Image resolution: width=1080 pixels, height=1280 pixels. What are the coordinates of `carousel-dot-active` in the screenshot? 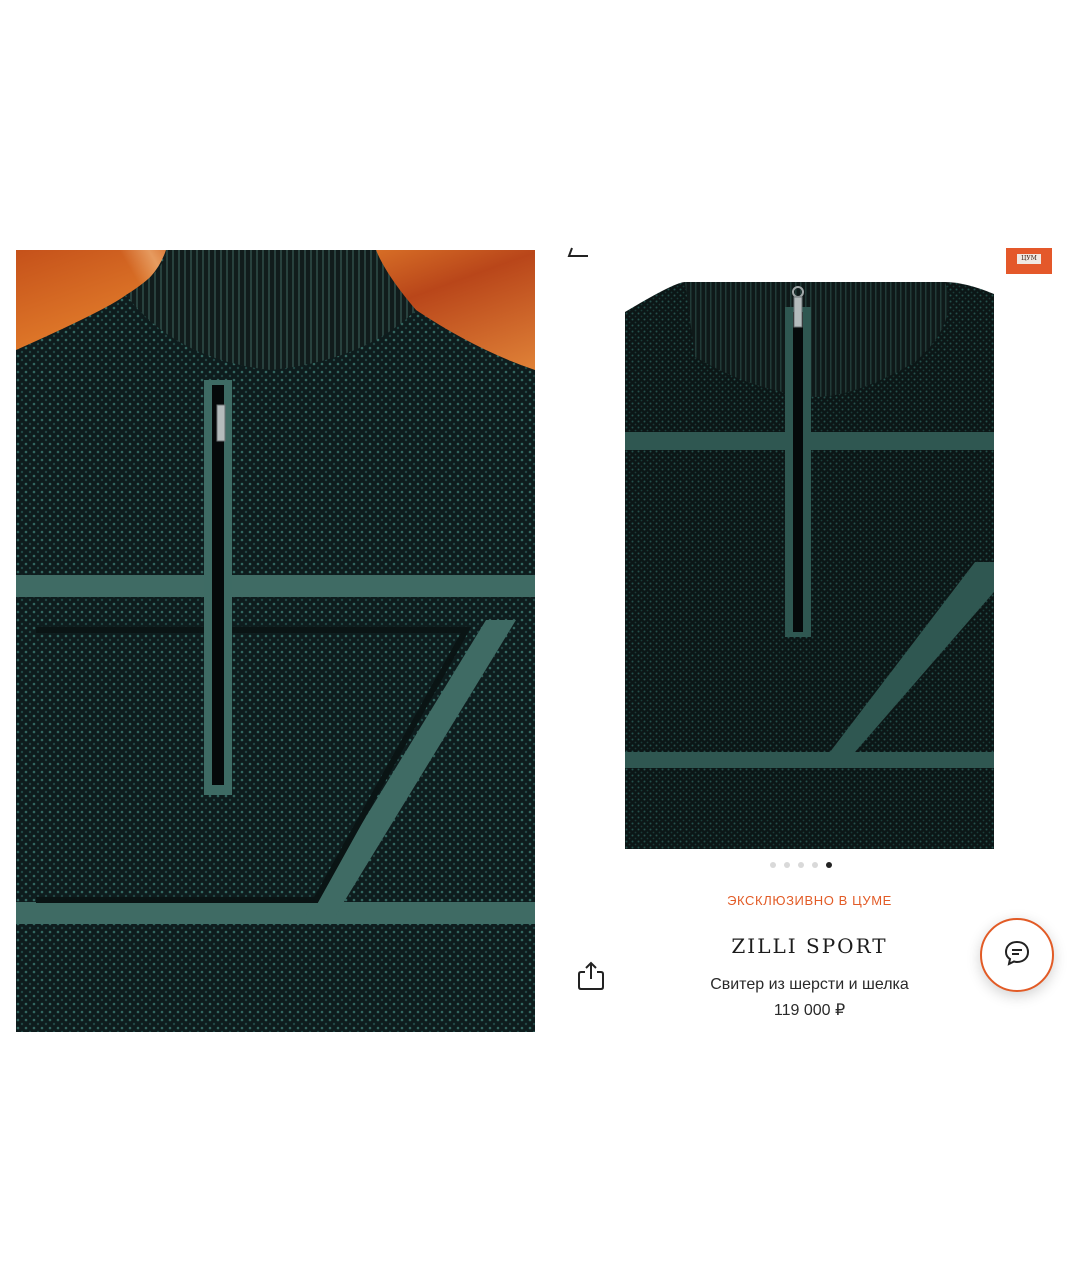 It's located at (829, 865).